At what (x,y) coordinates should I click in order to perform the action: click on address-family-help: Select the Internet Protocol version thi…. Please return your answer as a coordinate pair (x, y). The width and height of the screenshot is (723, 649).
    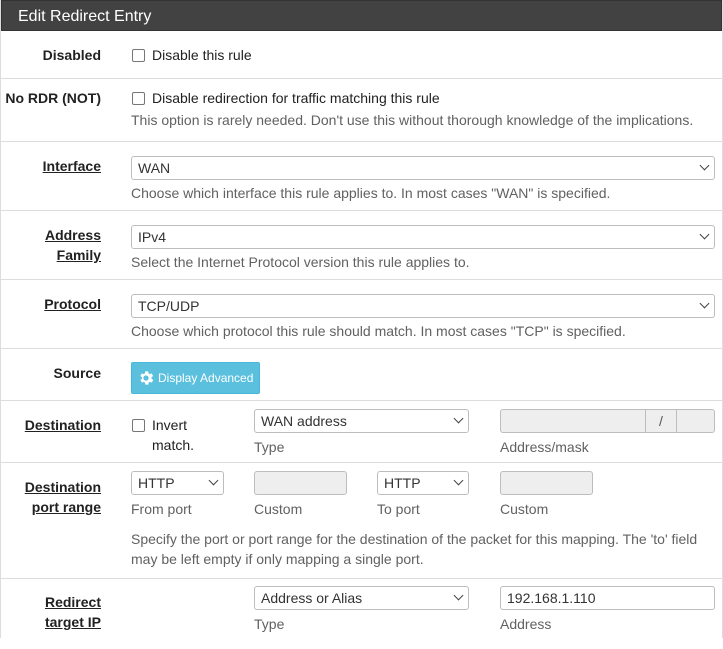
    Looking at the image, I should click on (300, 262).